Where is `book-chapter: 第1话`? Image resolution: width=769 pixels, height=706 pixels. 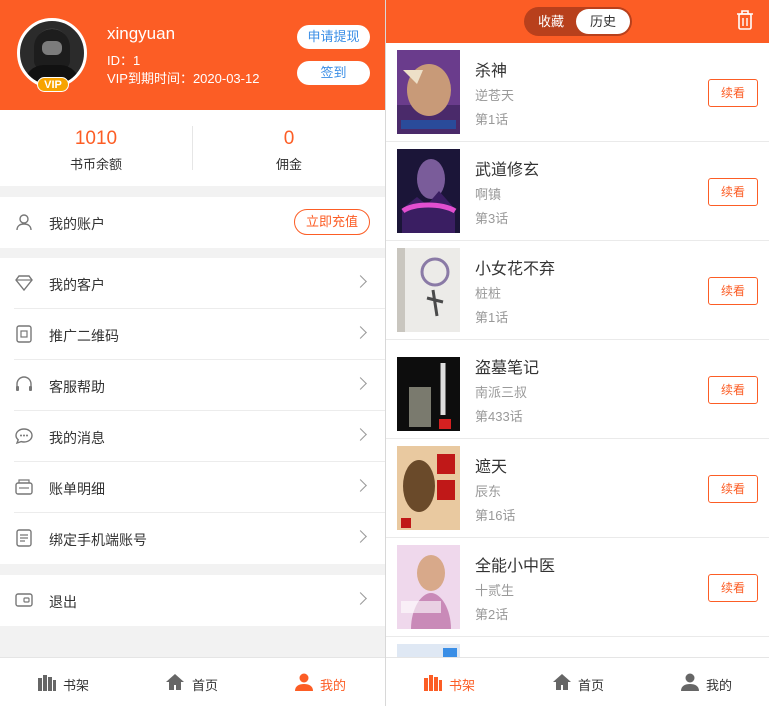 book-chapter: 第1话 is located at coordinates (492, 317).